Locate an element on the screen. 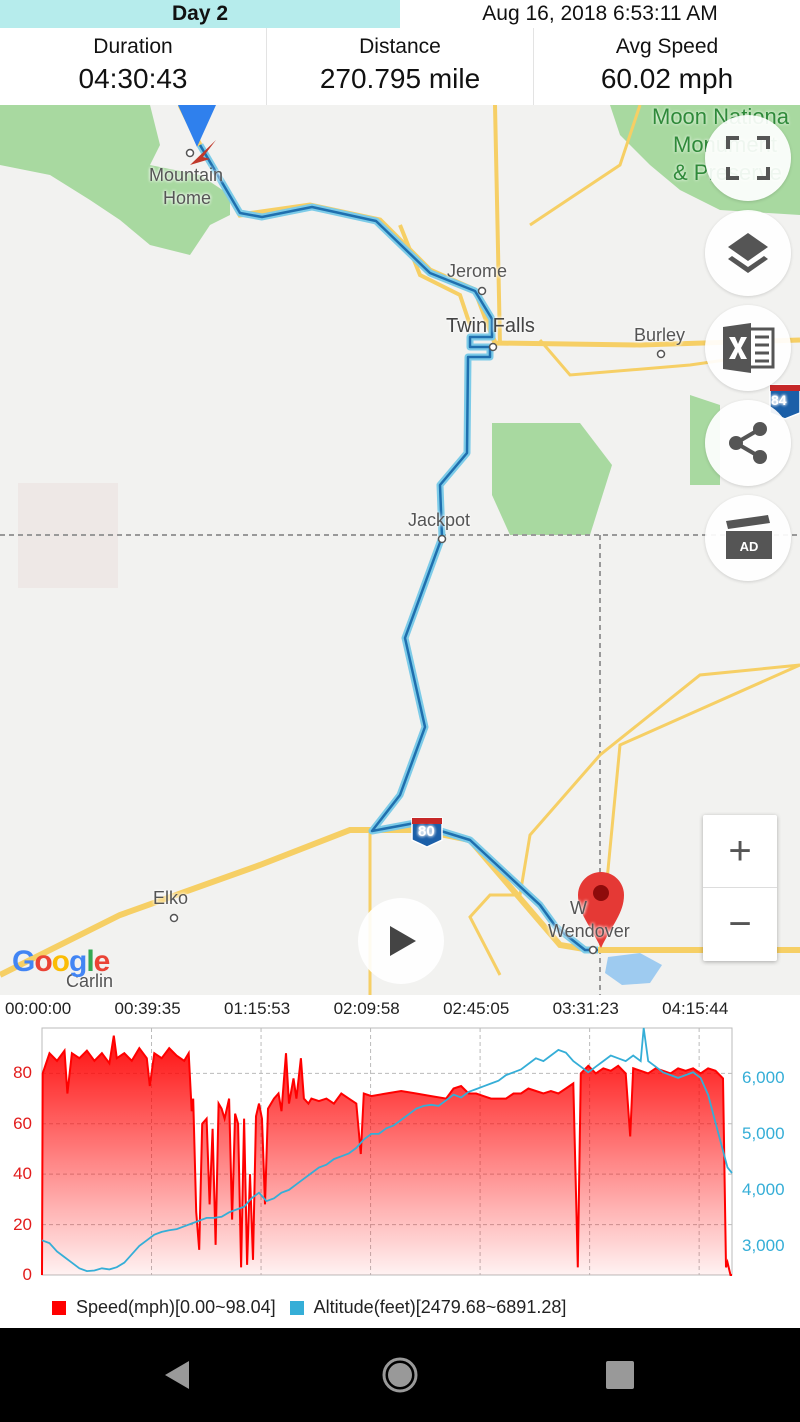 This screenshot has height=1422, width=800. stat-label: Duration is located at coordinates (133, 46).